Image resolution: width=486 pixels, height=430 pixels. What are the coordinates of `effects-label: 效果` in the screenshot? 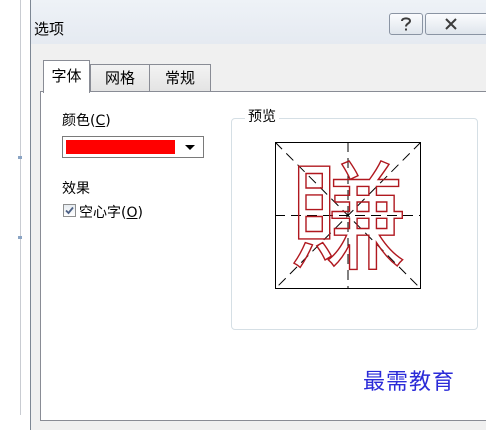 It's located at (76, 189).